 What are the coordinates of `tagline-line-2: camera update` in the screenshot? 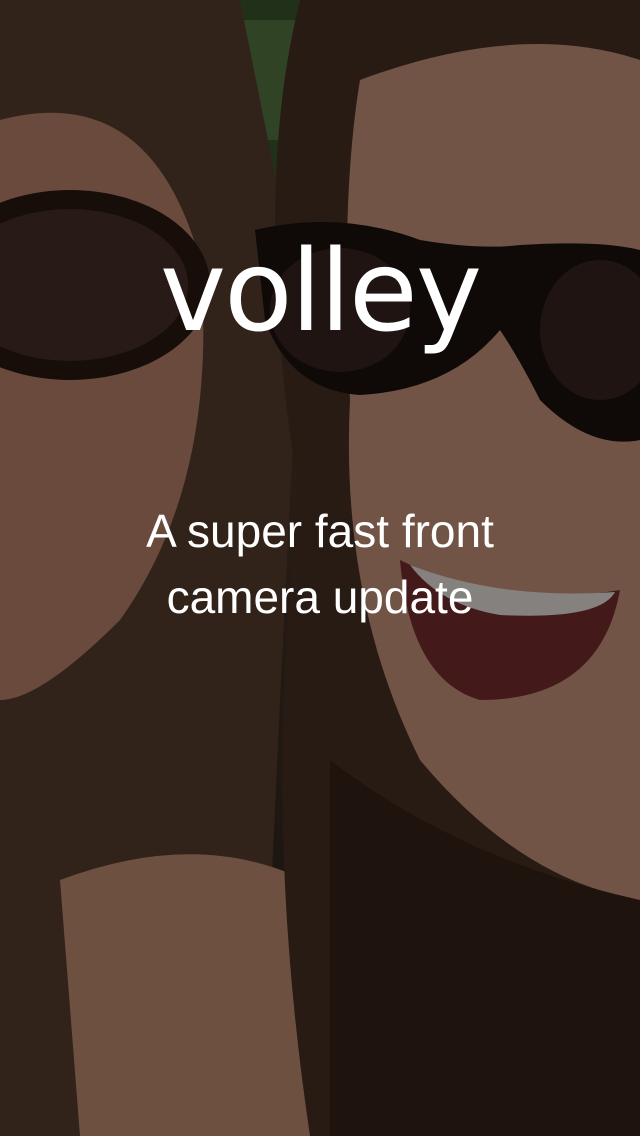 It's located at (320, 597).